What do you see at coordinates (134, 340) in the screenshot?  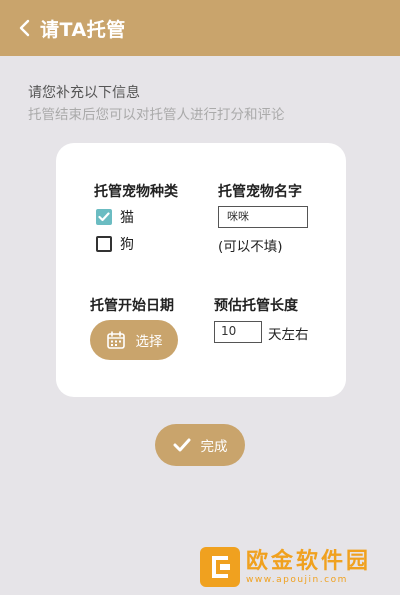 I see `select-date-button: 选择` at bounding box center [134, 340].